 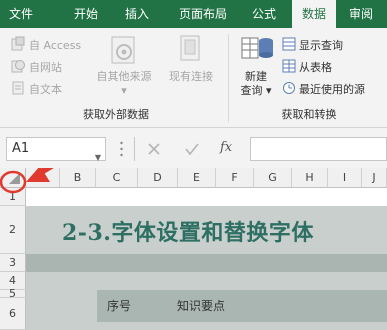 What do you see at coordinates (190, 52) in the screenshot?
I see `existing-connections-icon` at bounding box center [190, 52].